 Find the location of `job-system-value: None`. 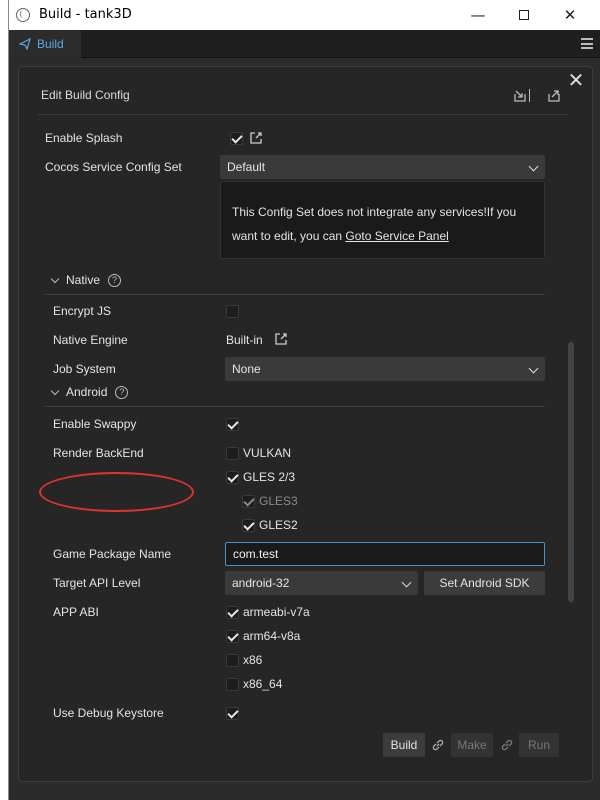

job-system-value: None is located at coordinates (246, 369).